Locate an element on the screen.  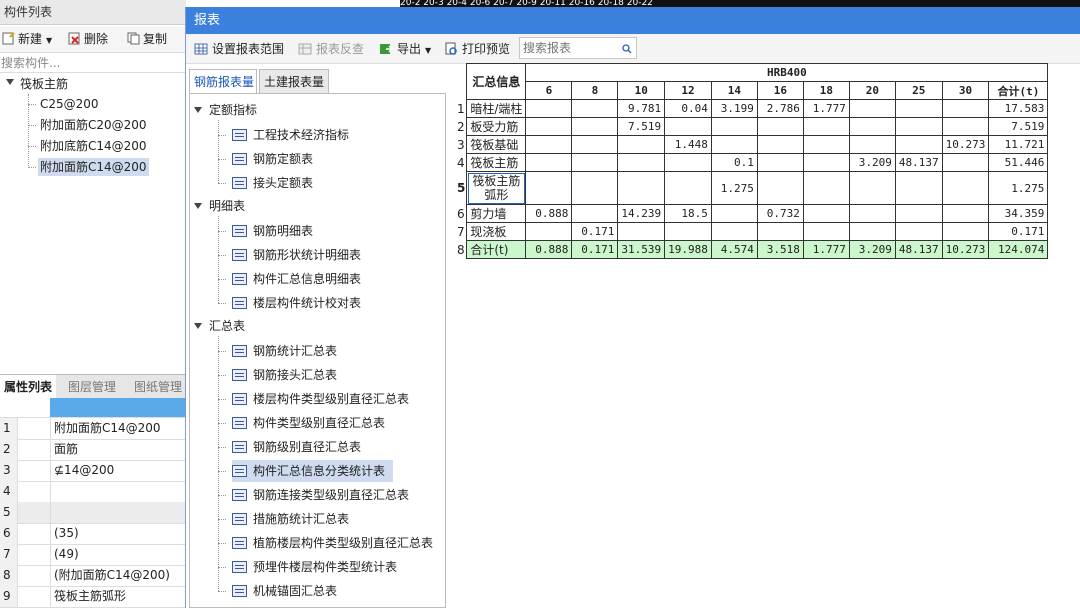
total-cell: 7.519 is located at coordinates (1018, 126).